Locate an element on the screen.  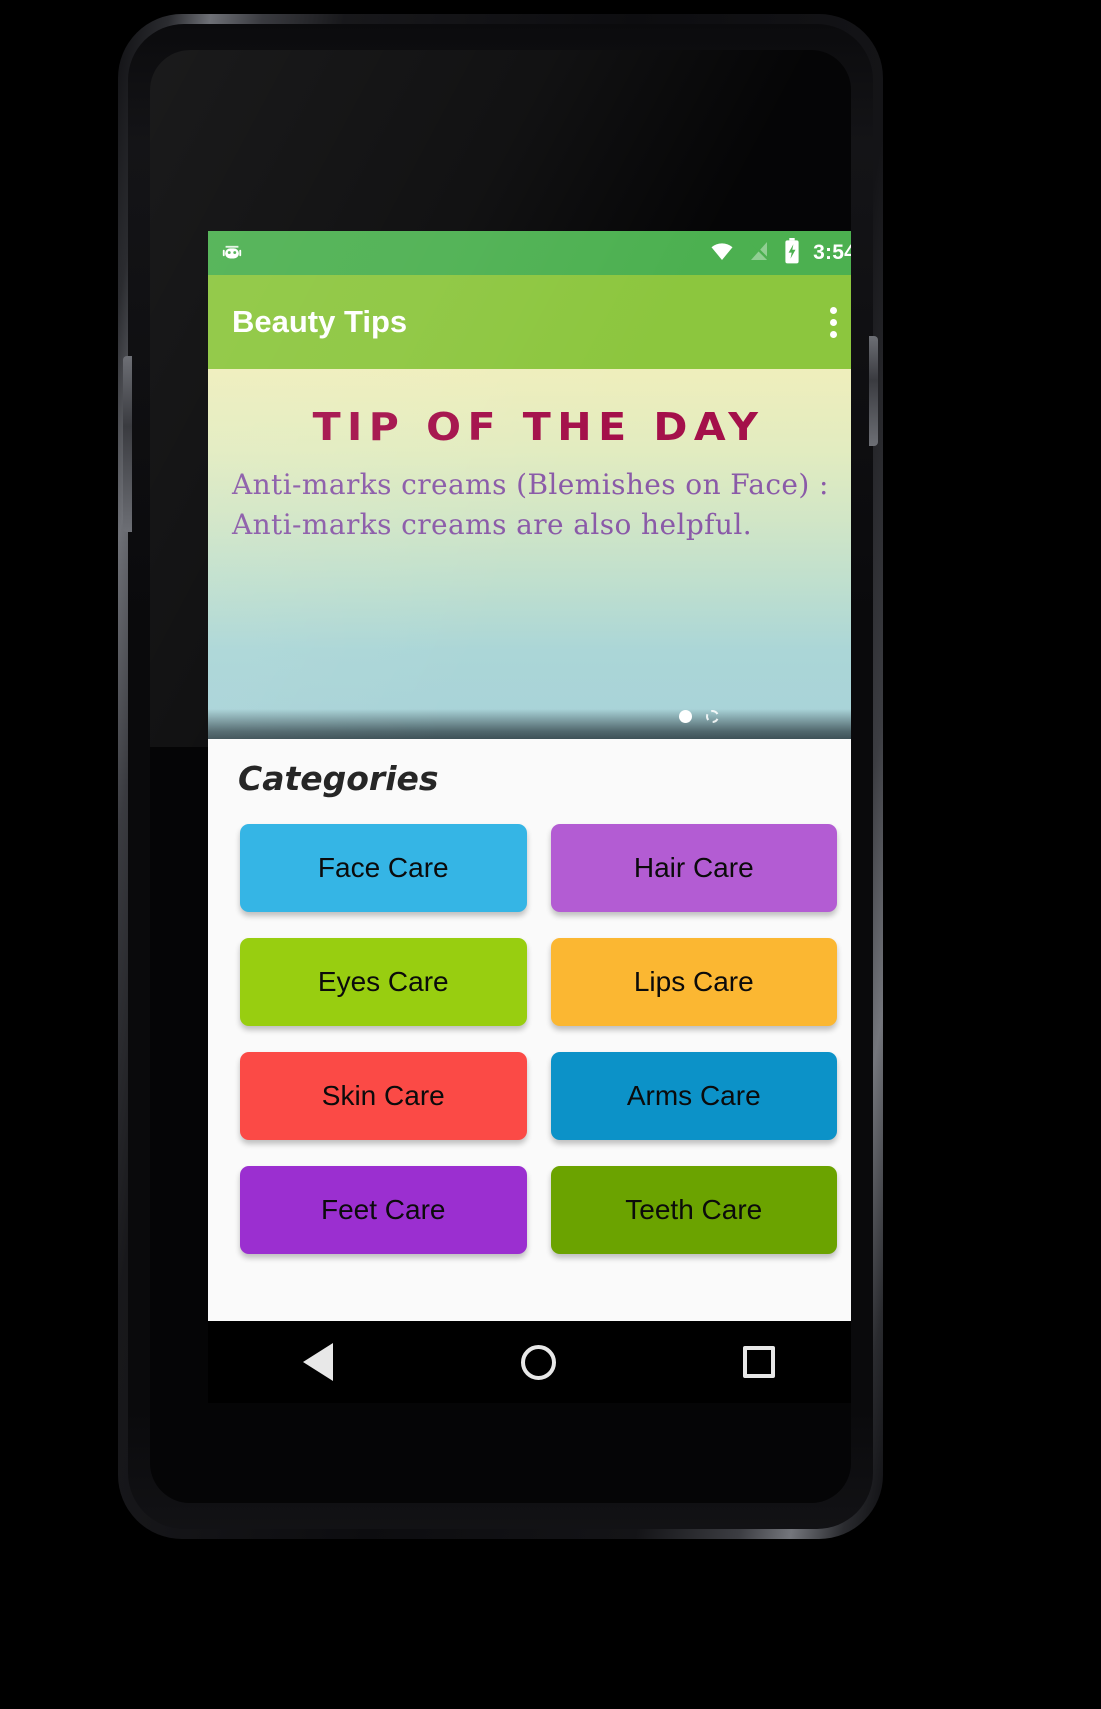
home-circle-icon is located at coordinates (538, 1362).